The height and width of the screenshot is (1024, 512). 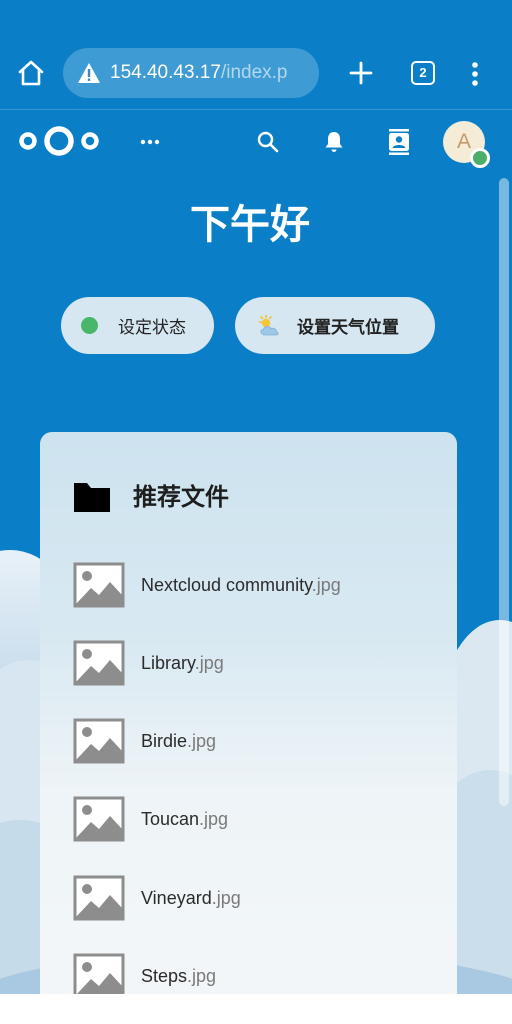 What do you see at coordinates (250, 225) in the screenshot?
I see `greeting-heading: 下午好` at bounding box center [250, 225].